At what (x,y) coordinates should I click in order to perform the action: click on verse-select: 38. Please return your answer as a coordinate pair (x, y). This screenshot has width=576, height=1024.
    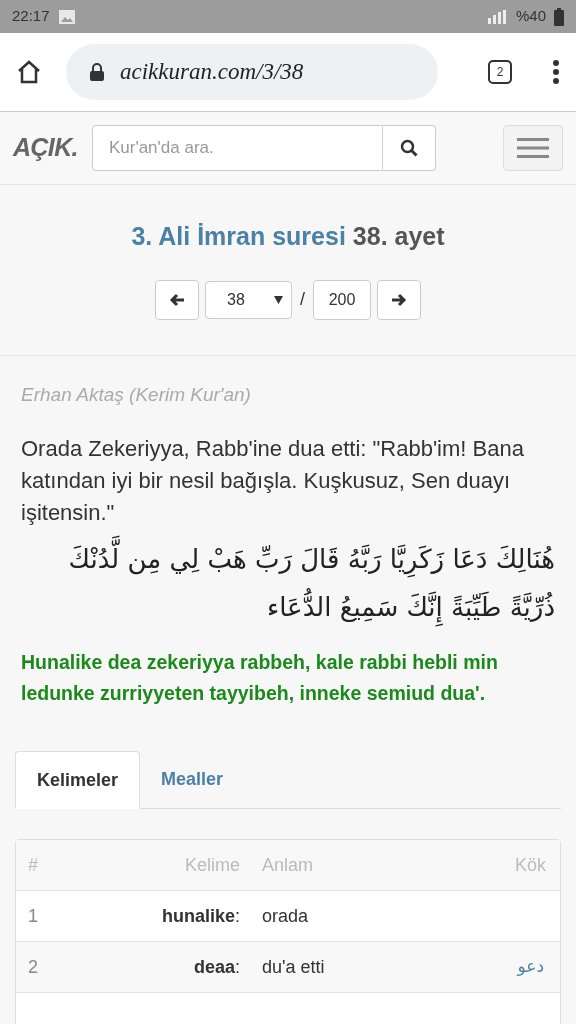
    Looking at the image, I should click on (248, 299).